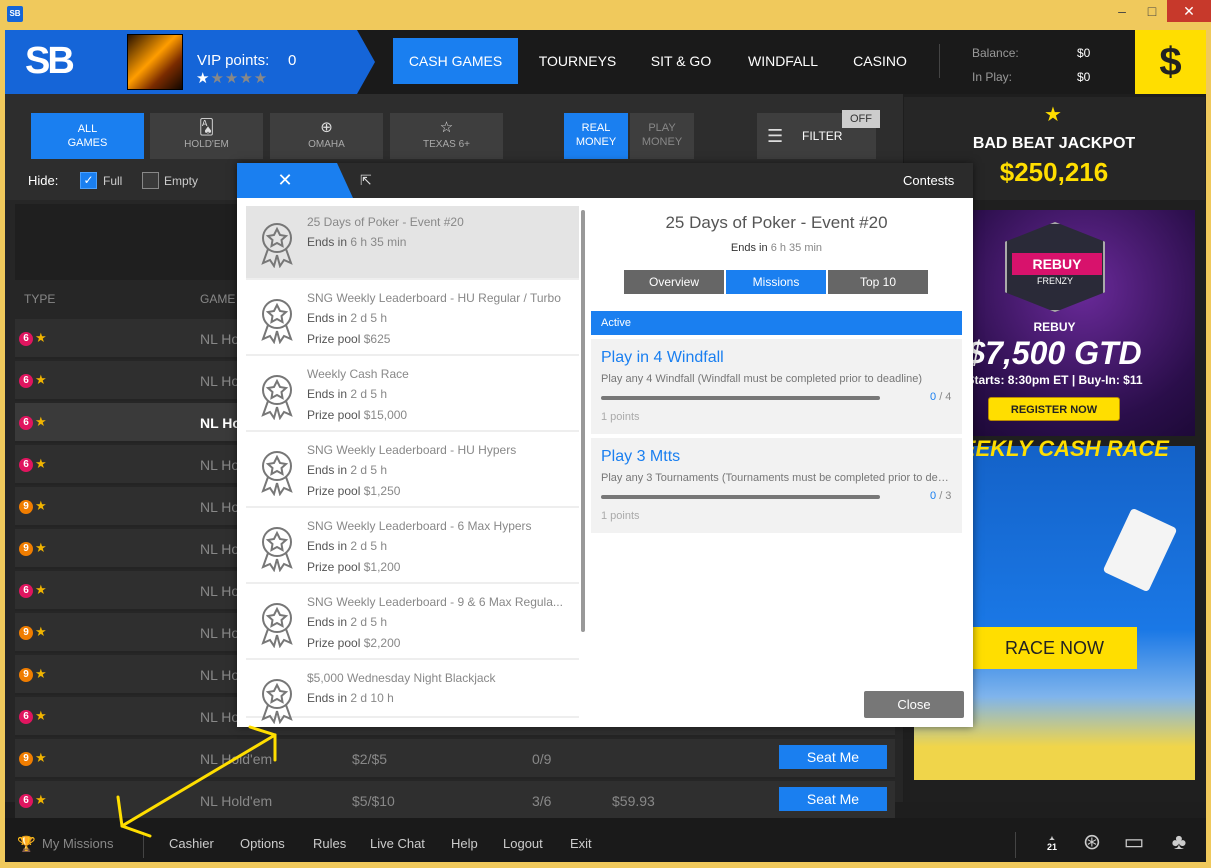 This screenshot has width=1211, height=868. I want to click on game-filter-omaha: ⊕ OMAHA, so click(326, 136).